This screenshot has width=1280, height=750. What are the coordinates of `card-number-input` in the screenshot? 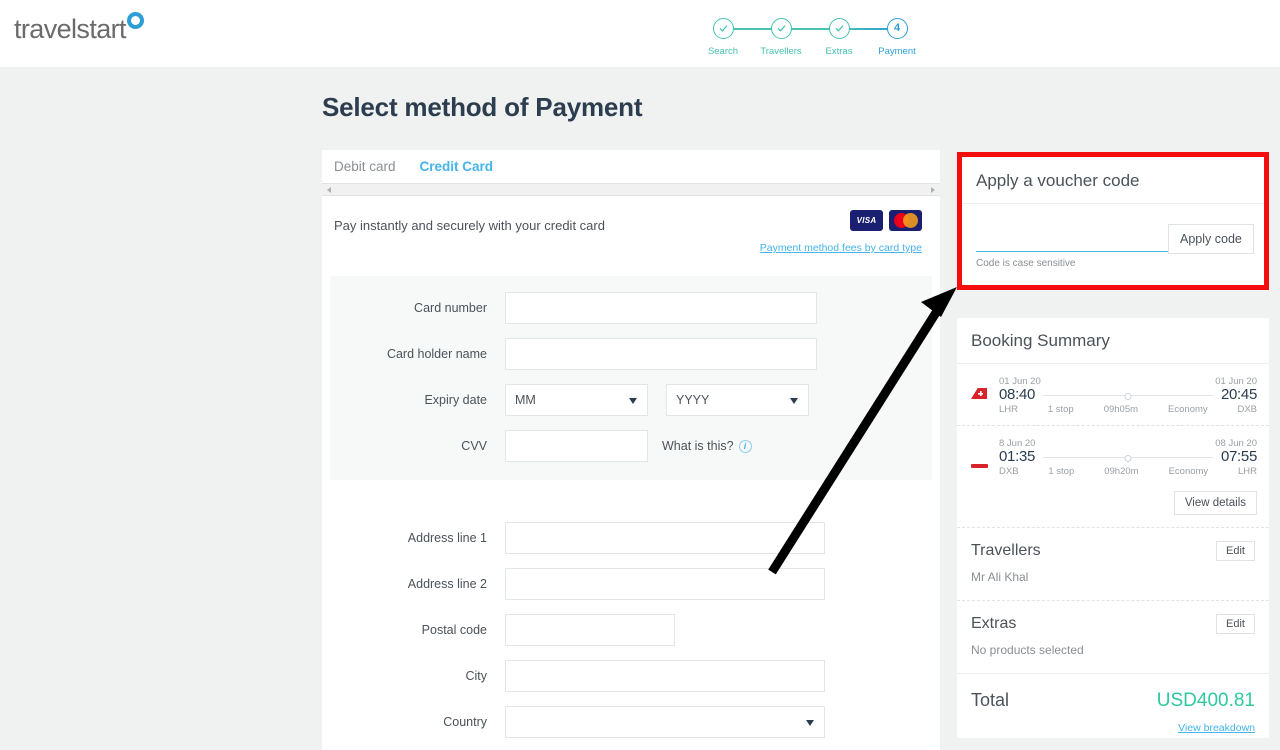 It's located at (661, 308).